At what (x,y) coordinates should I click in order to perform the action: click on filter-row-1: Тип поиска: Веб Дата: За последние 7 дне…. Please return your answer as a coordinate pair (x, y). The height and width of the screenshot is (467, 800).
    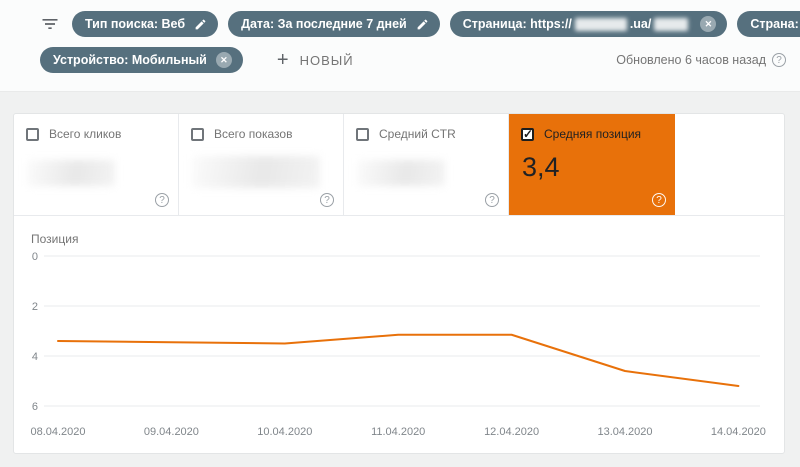
    Looking at the image, I should click on (420, 24).